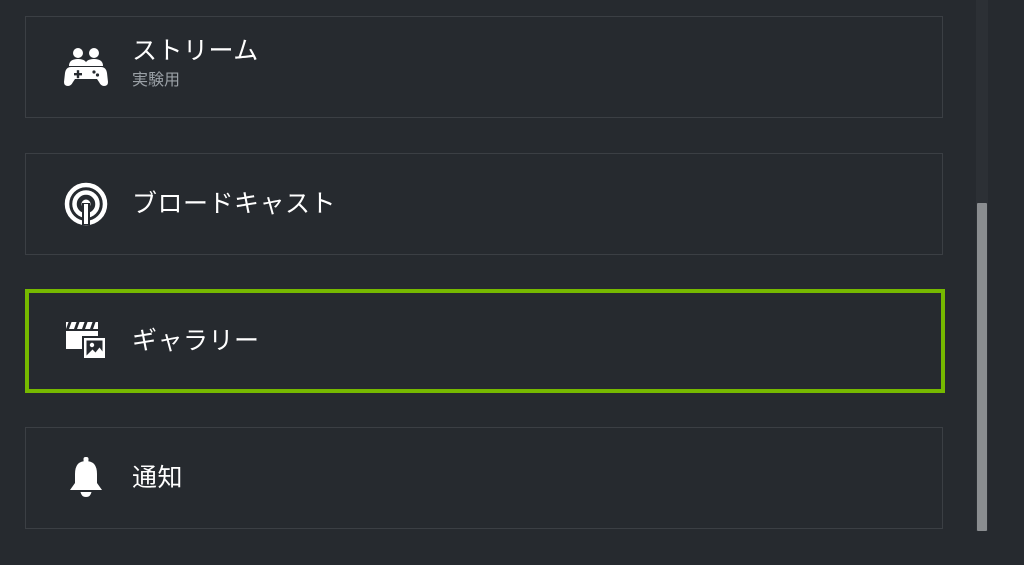 The height and width of the screenshot is (565, 1024). What do you see at coordinates (86, 67) in the screenshot?
I see `stream-gamepad-icon` at bounding box center [86, 67].